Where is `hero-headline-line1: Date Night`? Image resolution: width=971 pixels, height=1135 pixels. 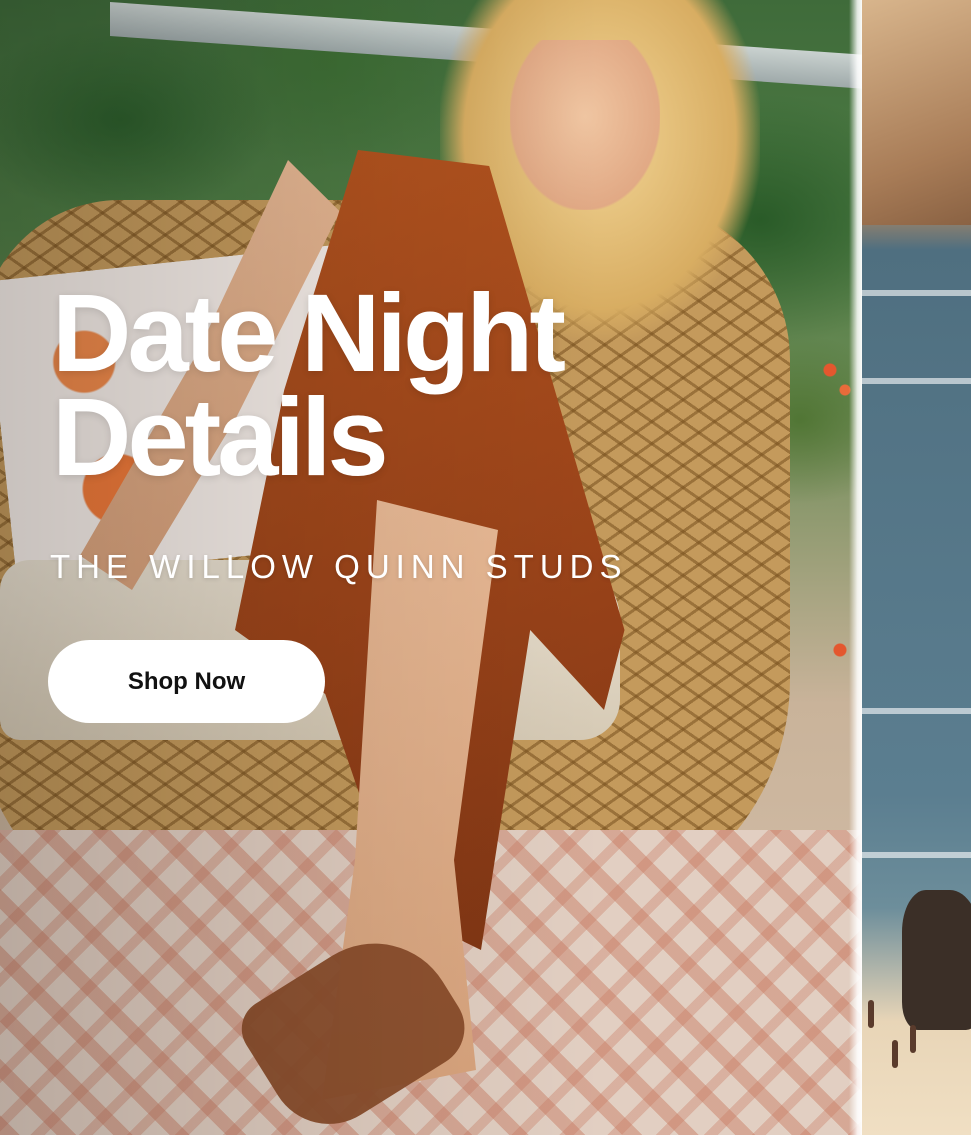 hero-headline-line1: Date Night is located at coordinates (309, 333).